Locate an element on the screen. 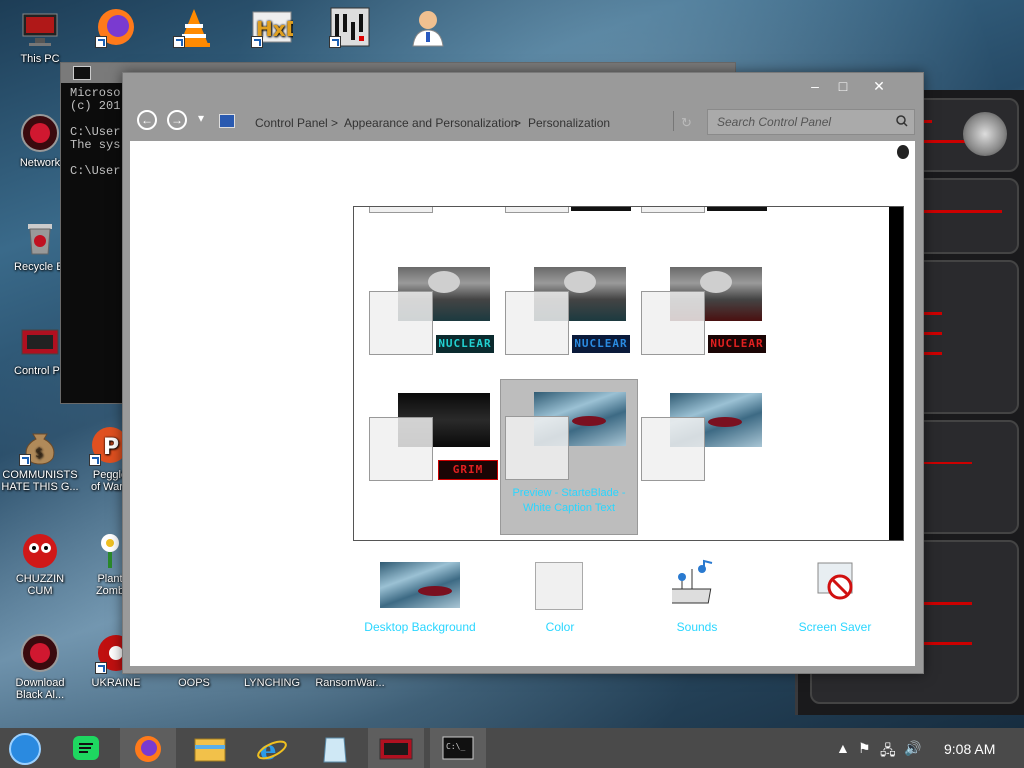 The image size is (1024, 768). desktop-icon-vlc is located at coordinates (194, 28).